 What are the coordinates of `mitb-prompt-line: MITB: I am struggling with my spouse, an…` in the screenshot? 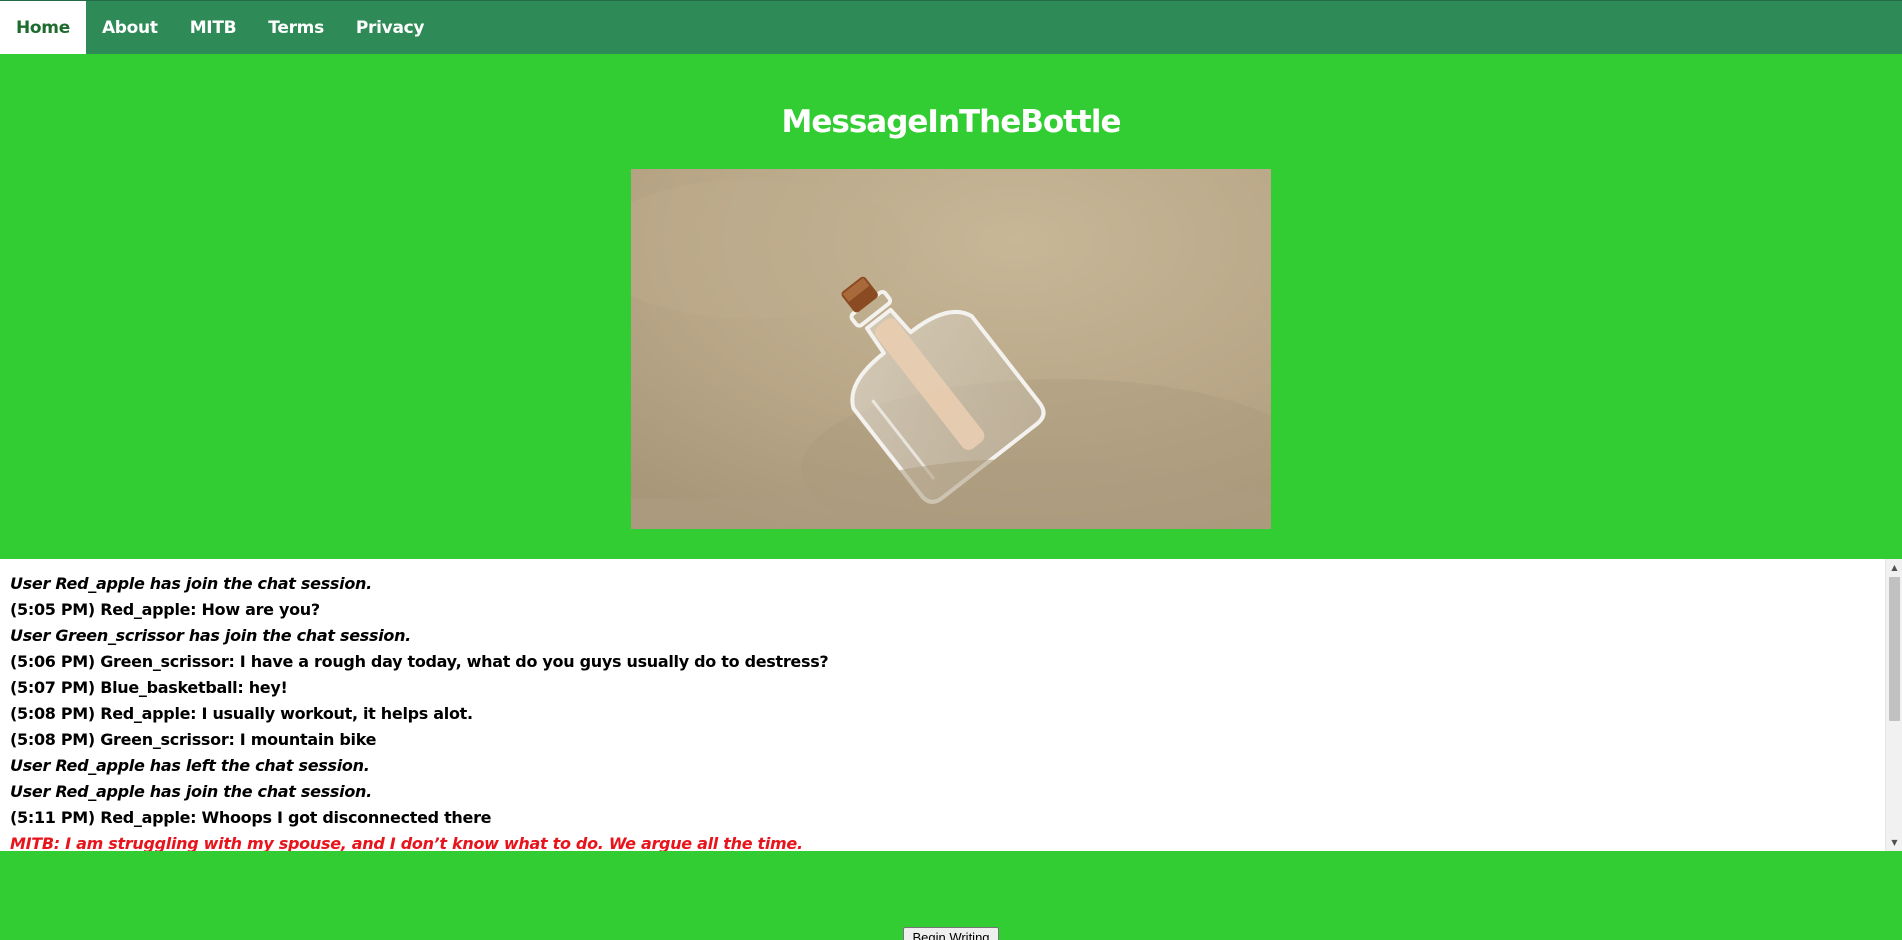 It's located at (406, 842).